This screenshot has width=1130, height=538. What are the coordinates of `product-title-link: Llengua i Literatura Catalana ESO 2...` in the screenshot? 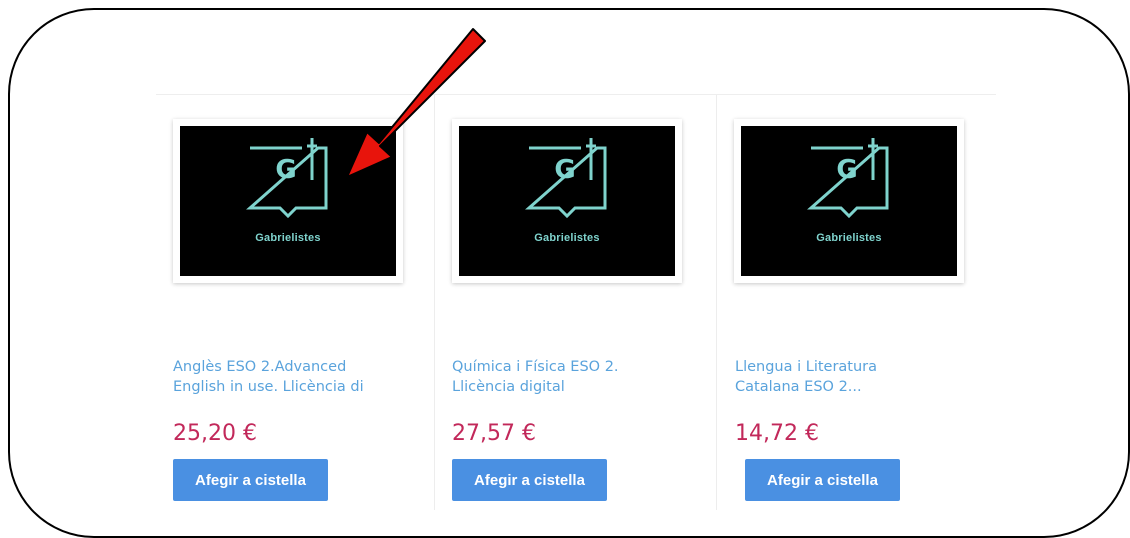 It's located at (855, 377).